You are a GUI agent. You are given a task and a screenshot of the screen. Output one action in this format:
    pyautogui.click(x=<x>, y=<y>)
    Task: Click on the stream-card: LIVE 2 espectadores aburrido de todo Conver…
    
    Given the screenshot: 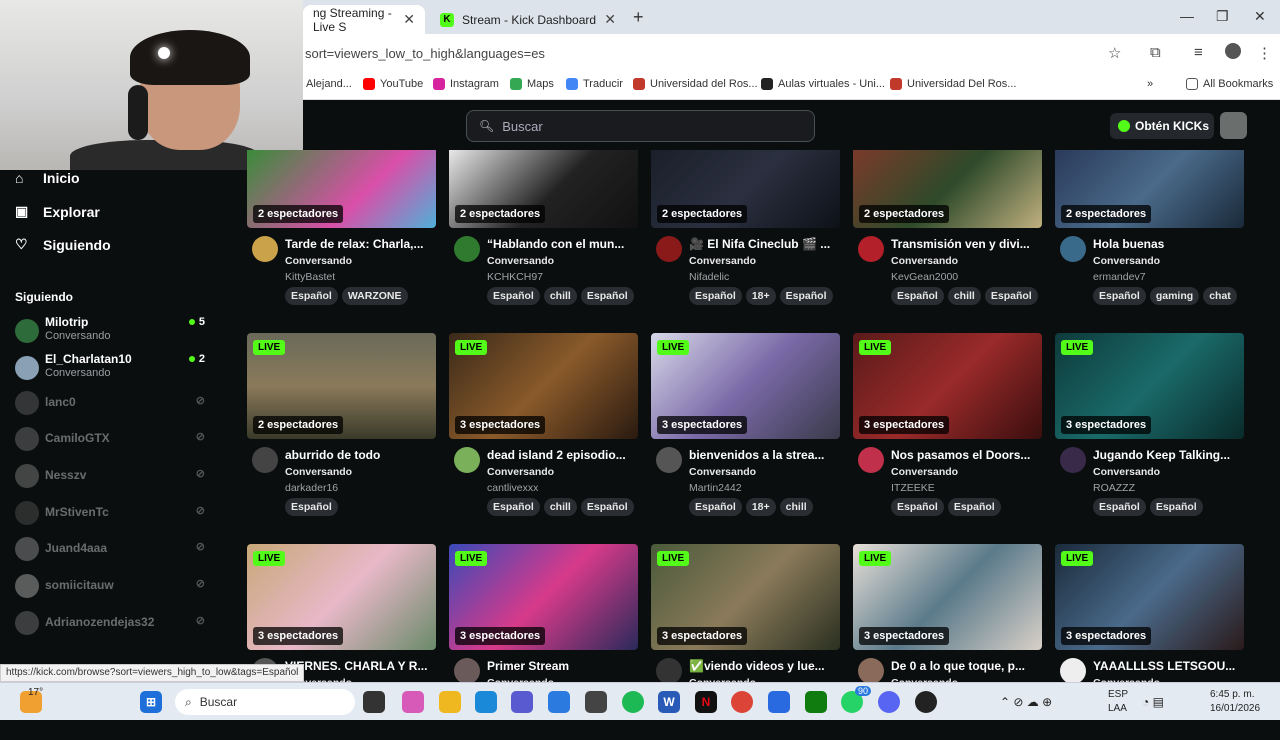 What is the action you would take?
    pyautogui.click(x=341, y=431)
    